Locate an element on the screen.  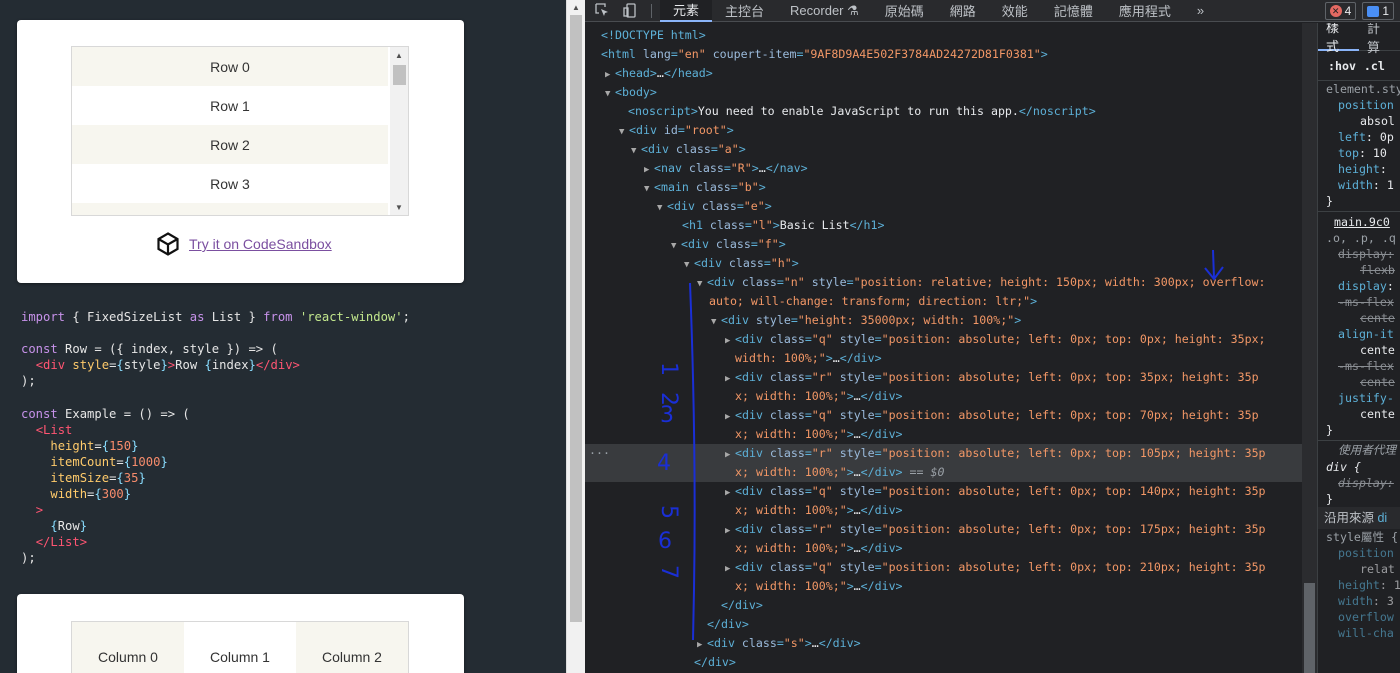
dom-node: <!DOCTYPE html> is located at coordinates (943, 35).